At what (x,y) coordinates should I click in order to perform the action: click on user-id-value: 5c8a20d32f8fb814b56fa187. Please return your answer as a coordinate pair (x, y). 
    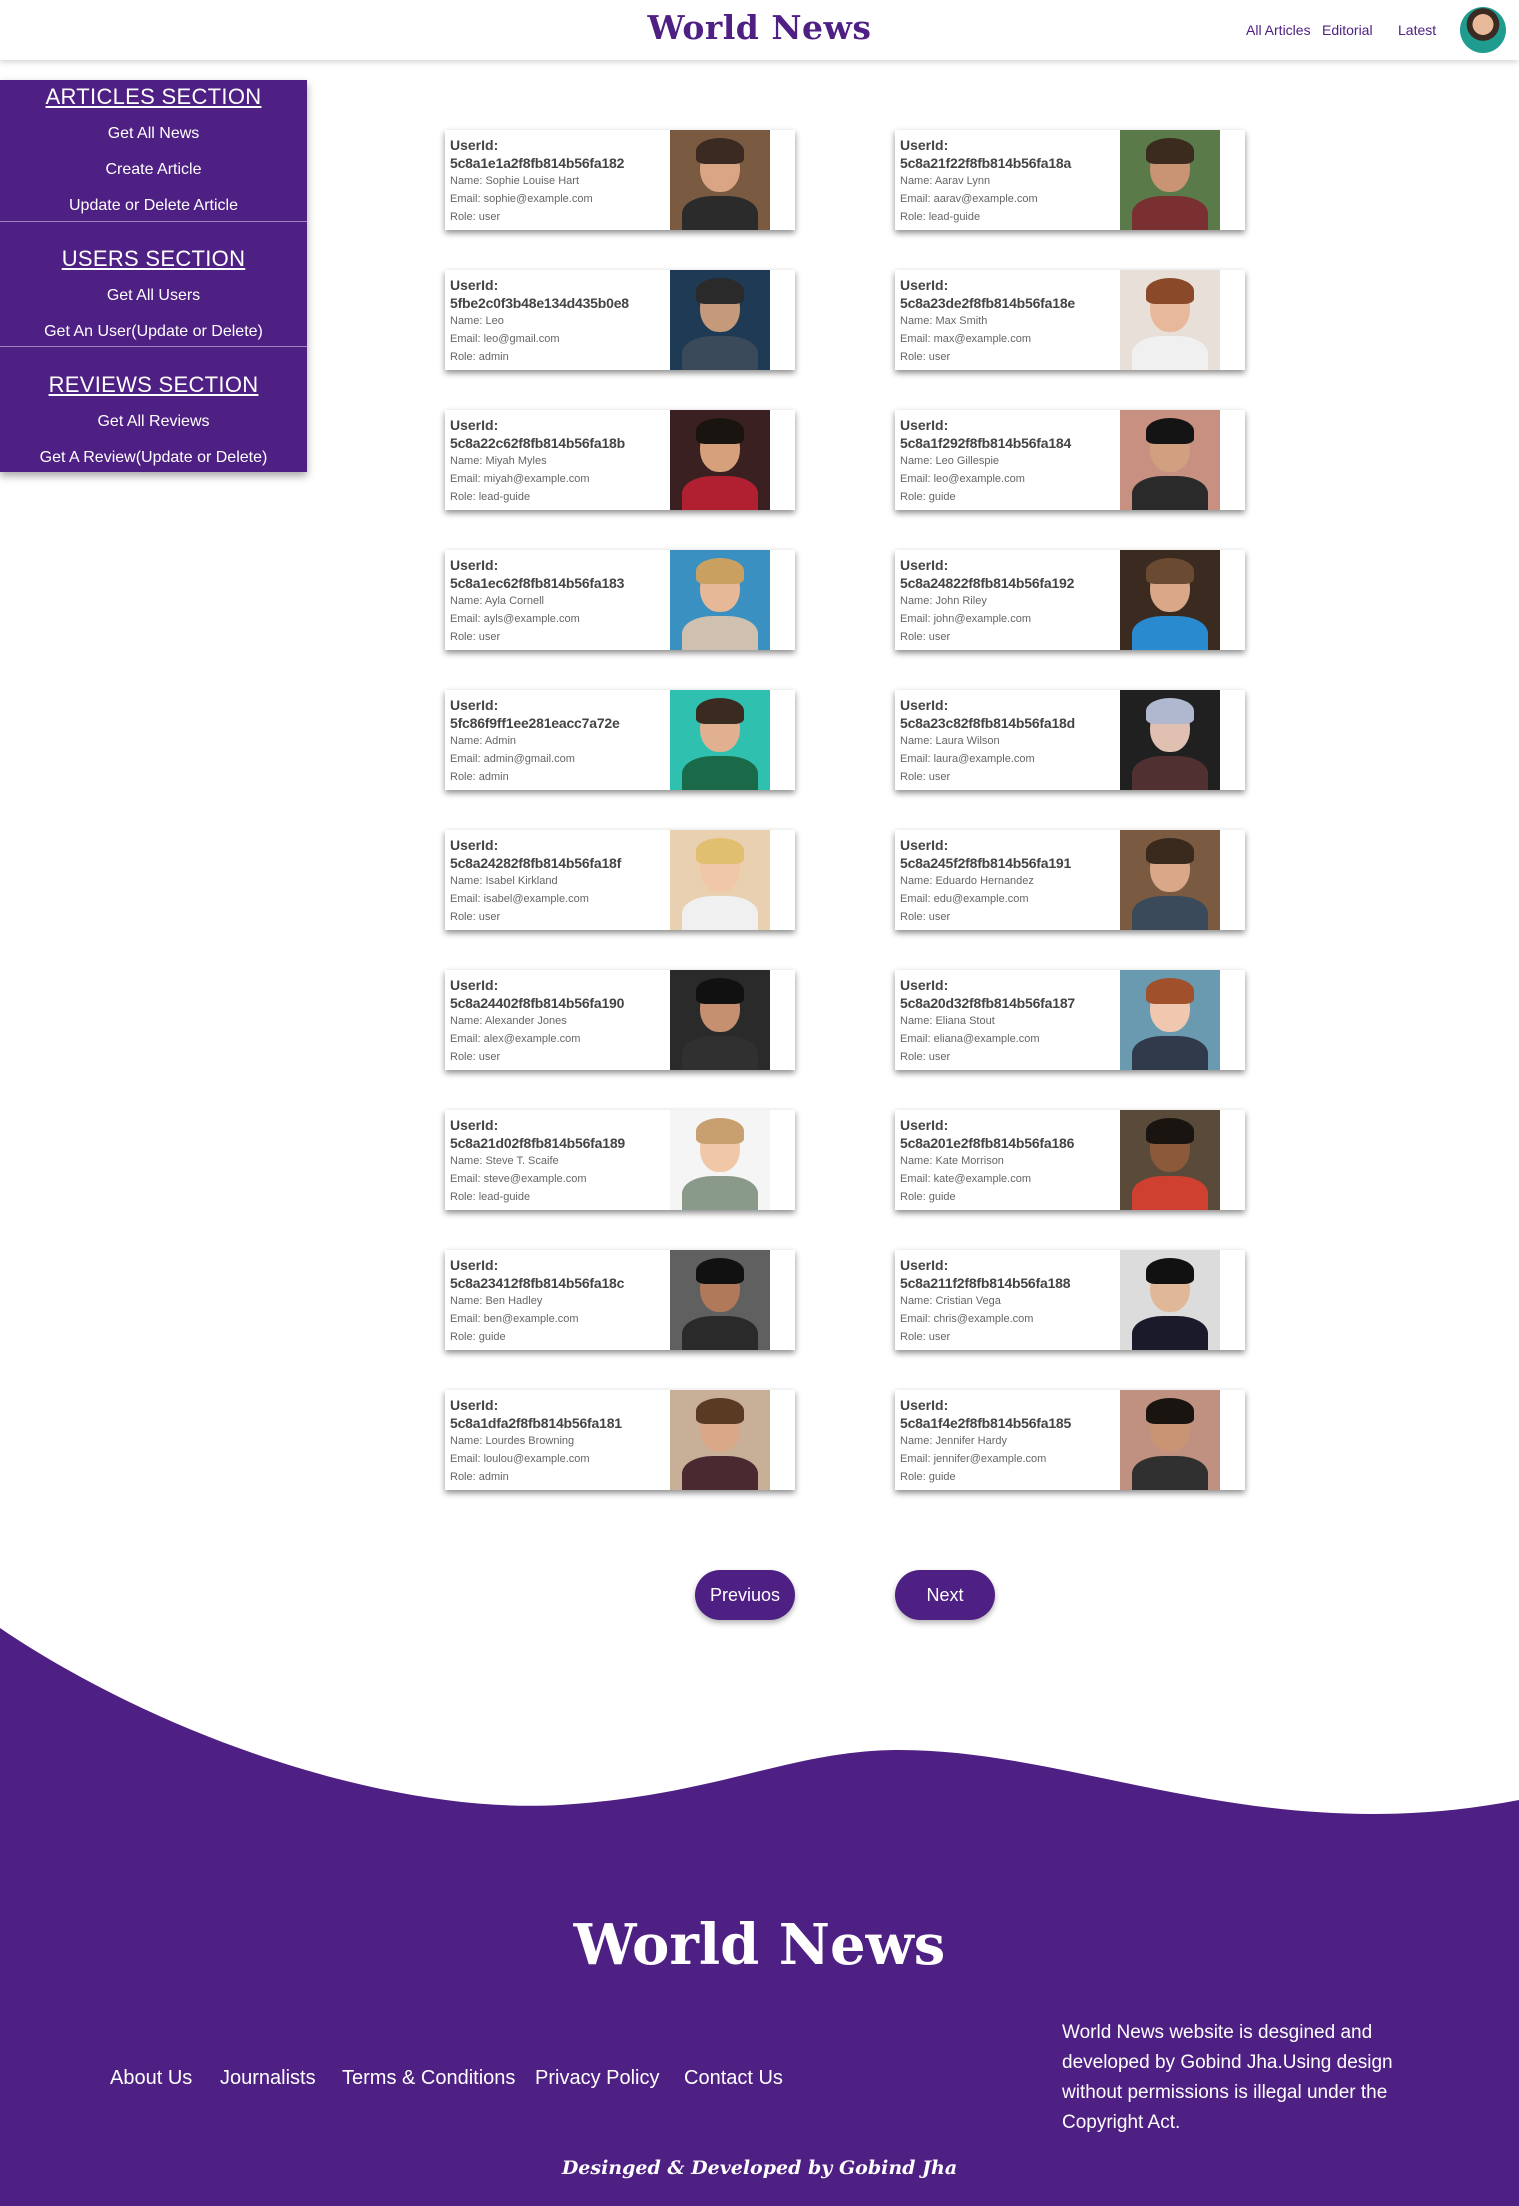
    Looking at the image, I should click on (987, 1003).